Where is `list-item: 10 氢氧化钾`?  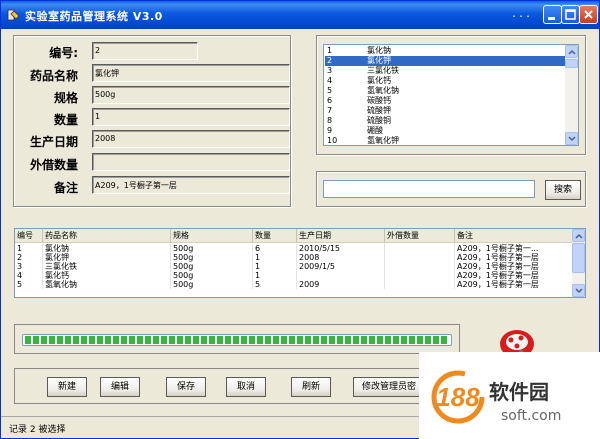 list-item: 10 氢氧化钾 is located at coordinates (445, 141).